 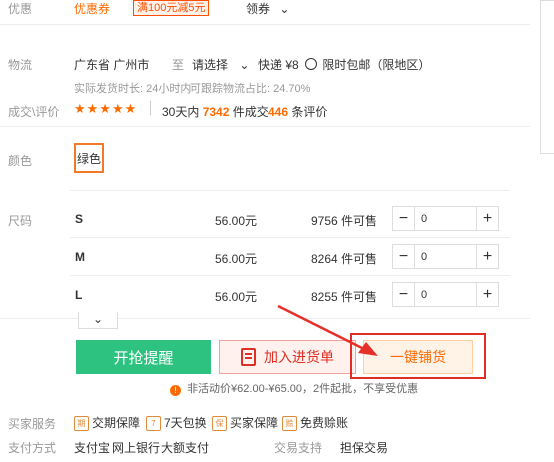 What do you see at coordinates (79, 295) in the screenshot?
I see `size-name: L` at bounding box center [79, 295].